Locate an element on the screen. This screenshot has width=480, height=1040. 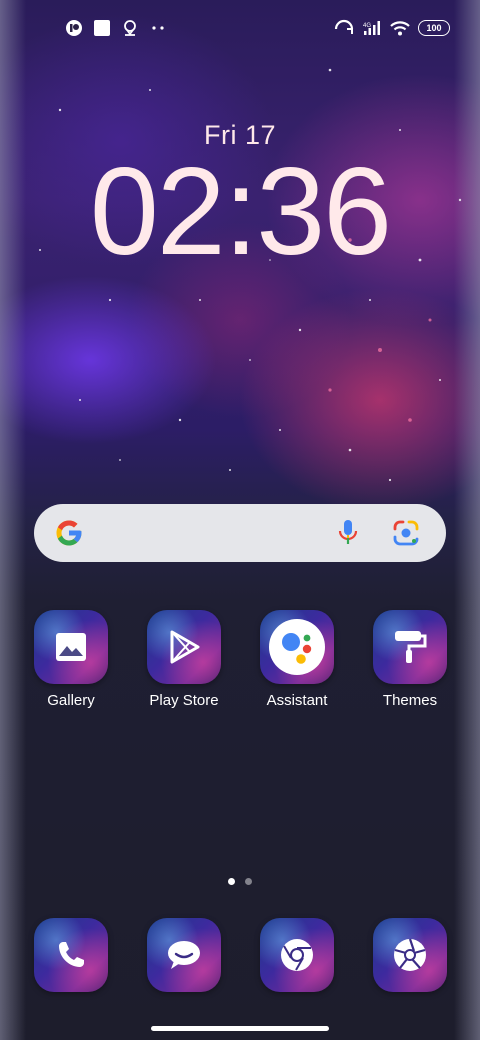
messages-icon is located at coordinates (184, 955).